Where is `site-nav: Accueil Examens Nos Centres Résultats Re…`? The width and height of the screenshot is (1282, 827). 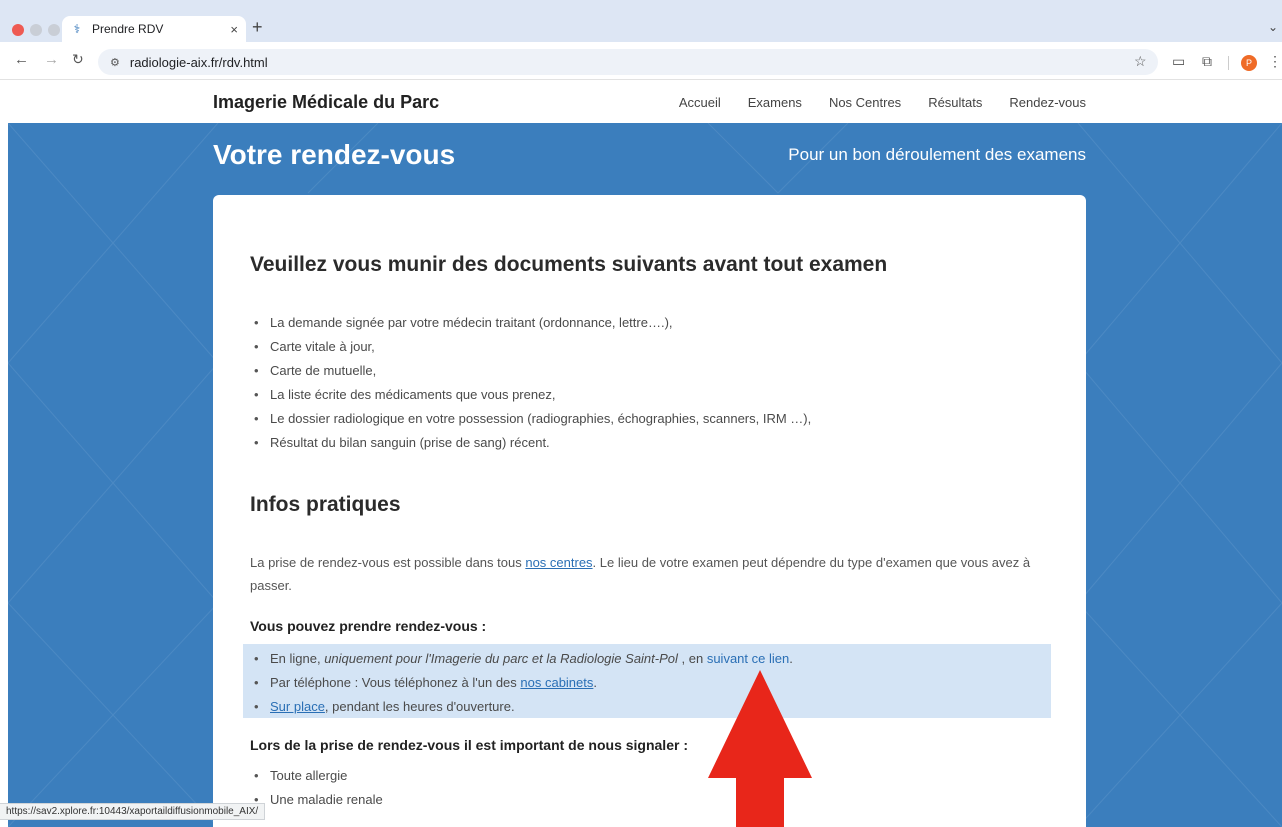
site-nav: Accueil Examens Nos Centres Résultats Re… is located at coordinates (882, 102).